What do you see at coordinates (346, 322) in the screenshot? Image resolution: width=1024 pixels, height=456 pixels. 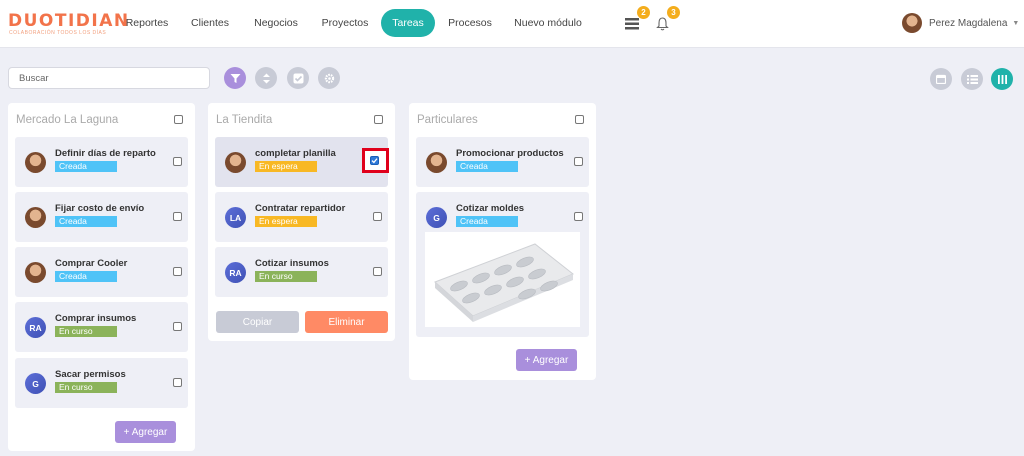 I see `delete-button: Eliminar` at bounding box center [346, 322].